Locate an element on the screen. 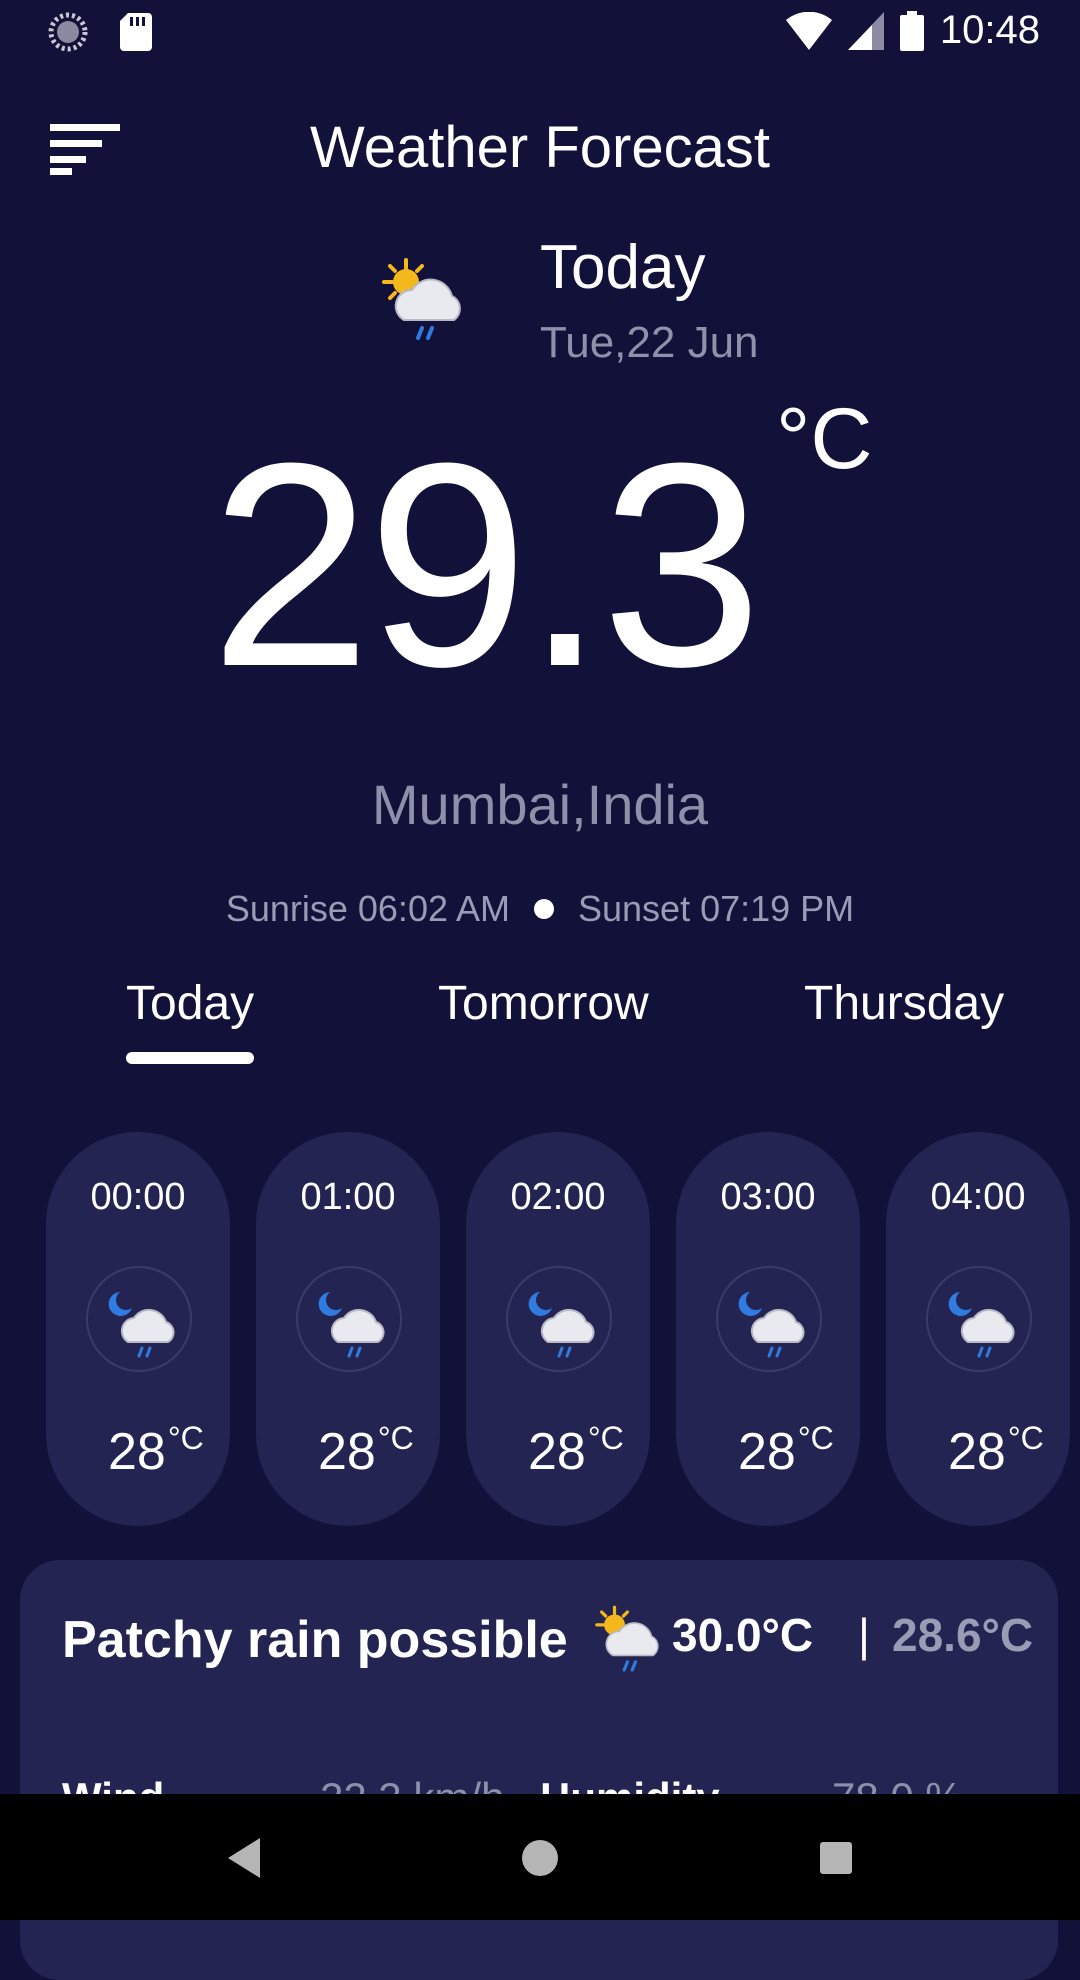 The width and height of the screenshot is (1080, 1980). battery-icon is located at coordinates (911, 30).